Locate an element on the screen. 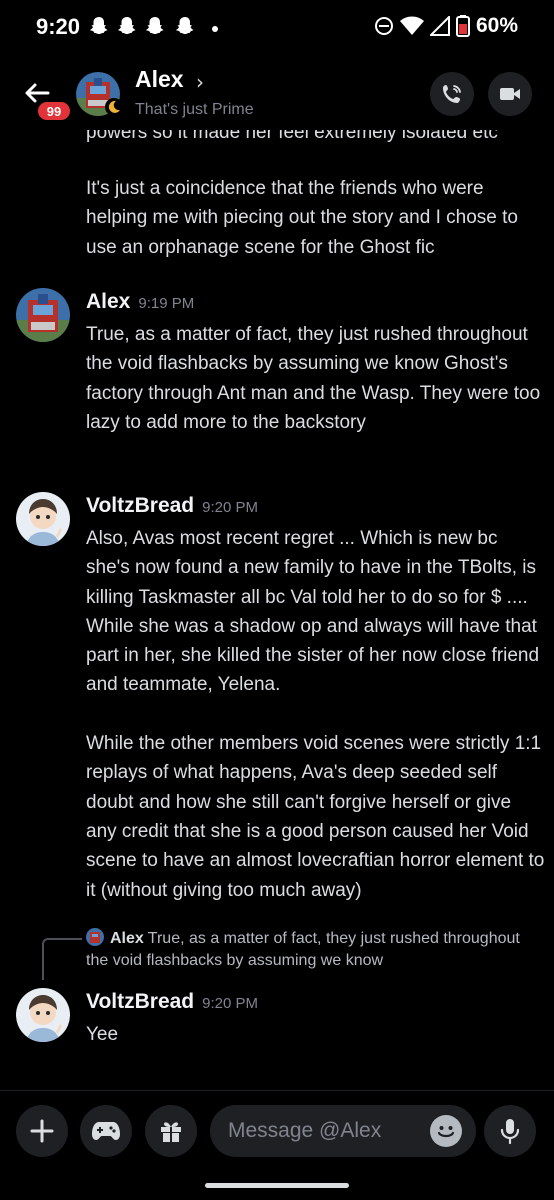  custom-status: That's just Prime is located at coordinates (194, 109).